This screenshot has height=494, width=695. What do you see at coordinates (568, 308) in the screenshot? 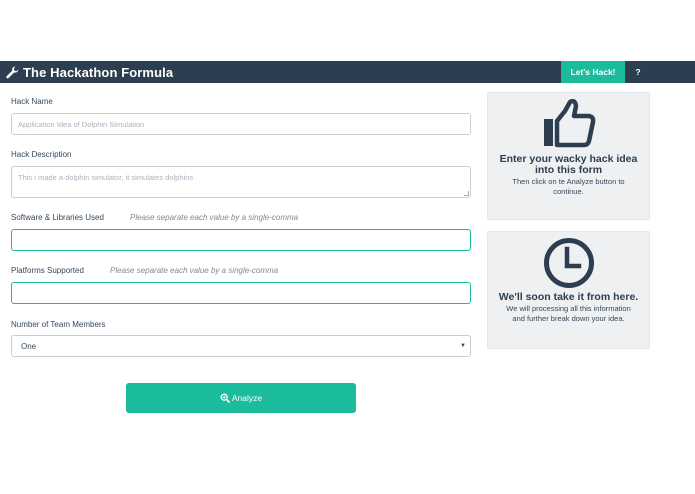
I see `card2-text-line1: We will processing all this information` at bounding box center [568, 308].